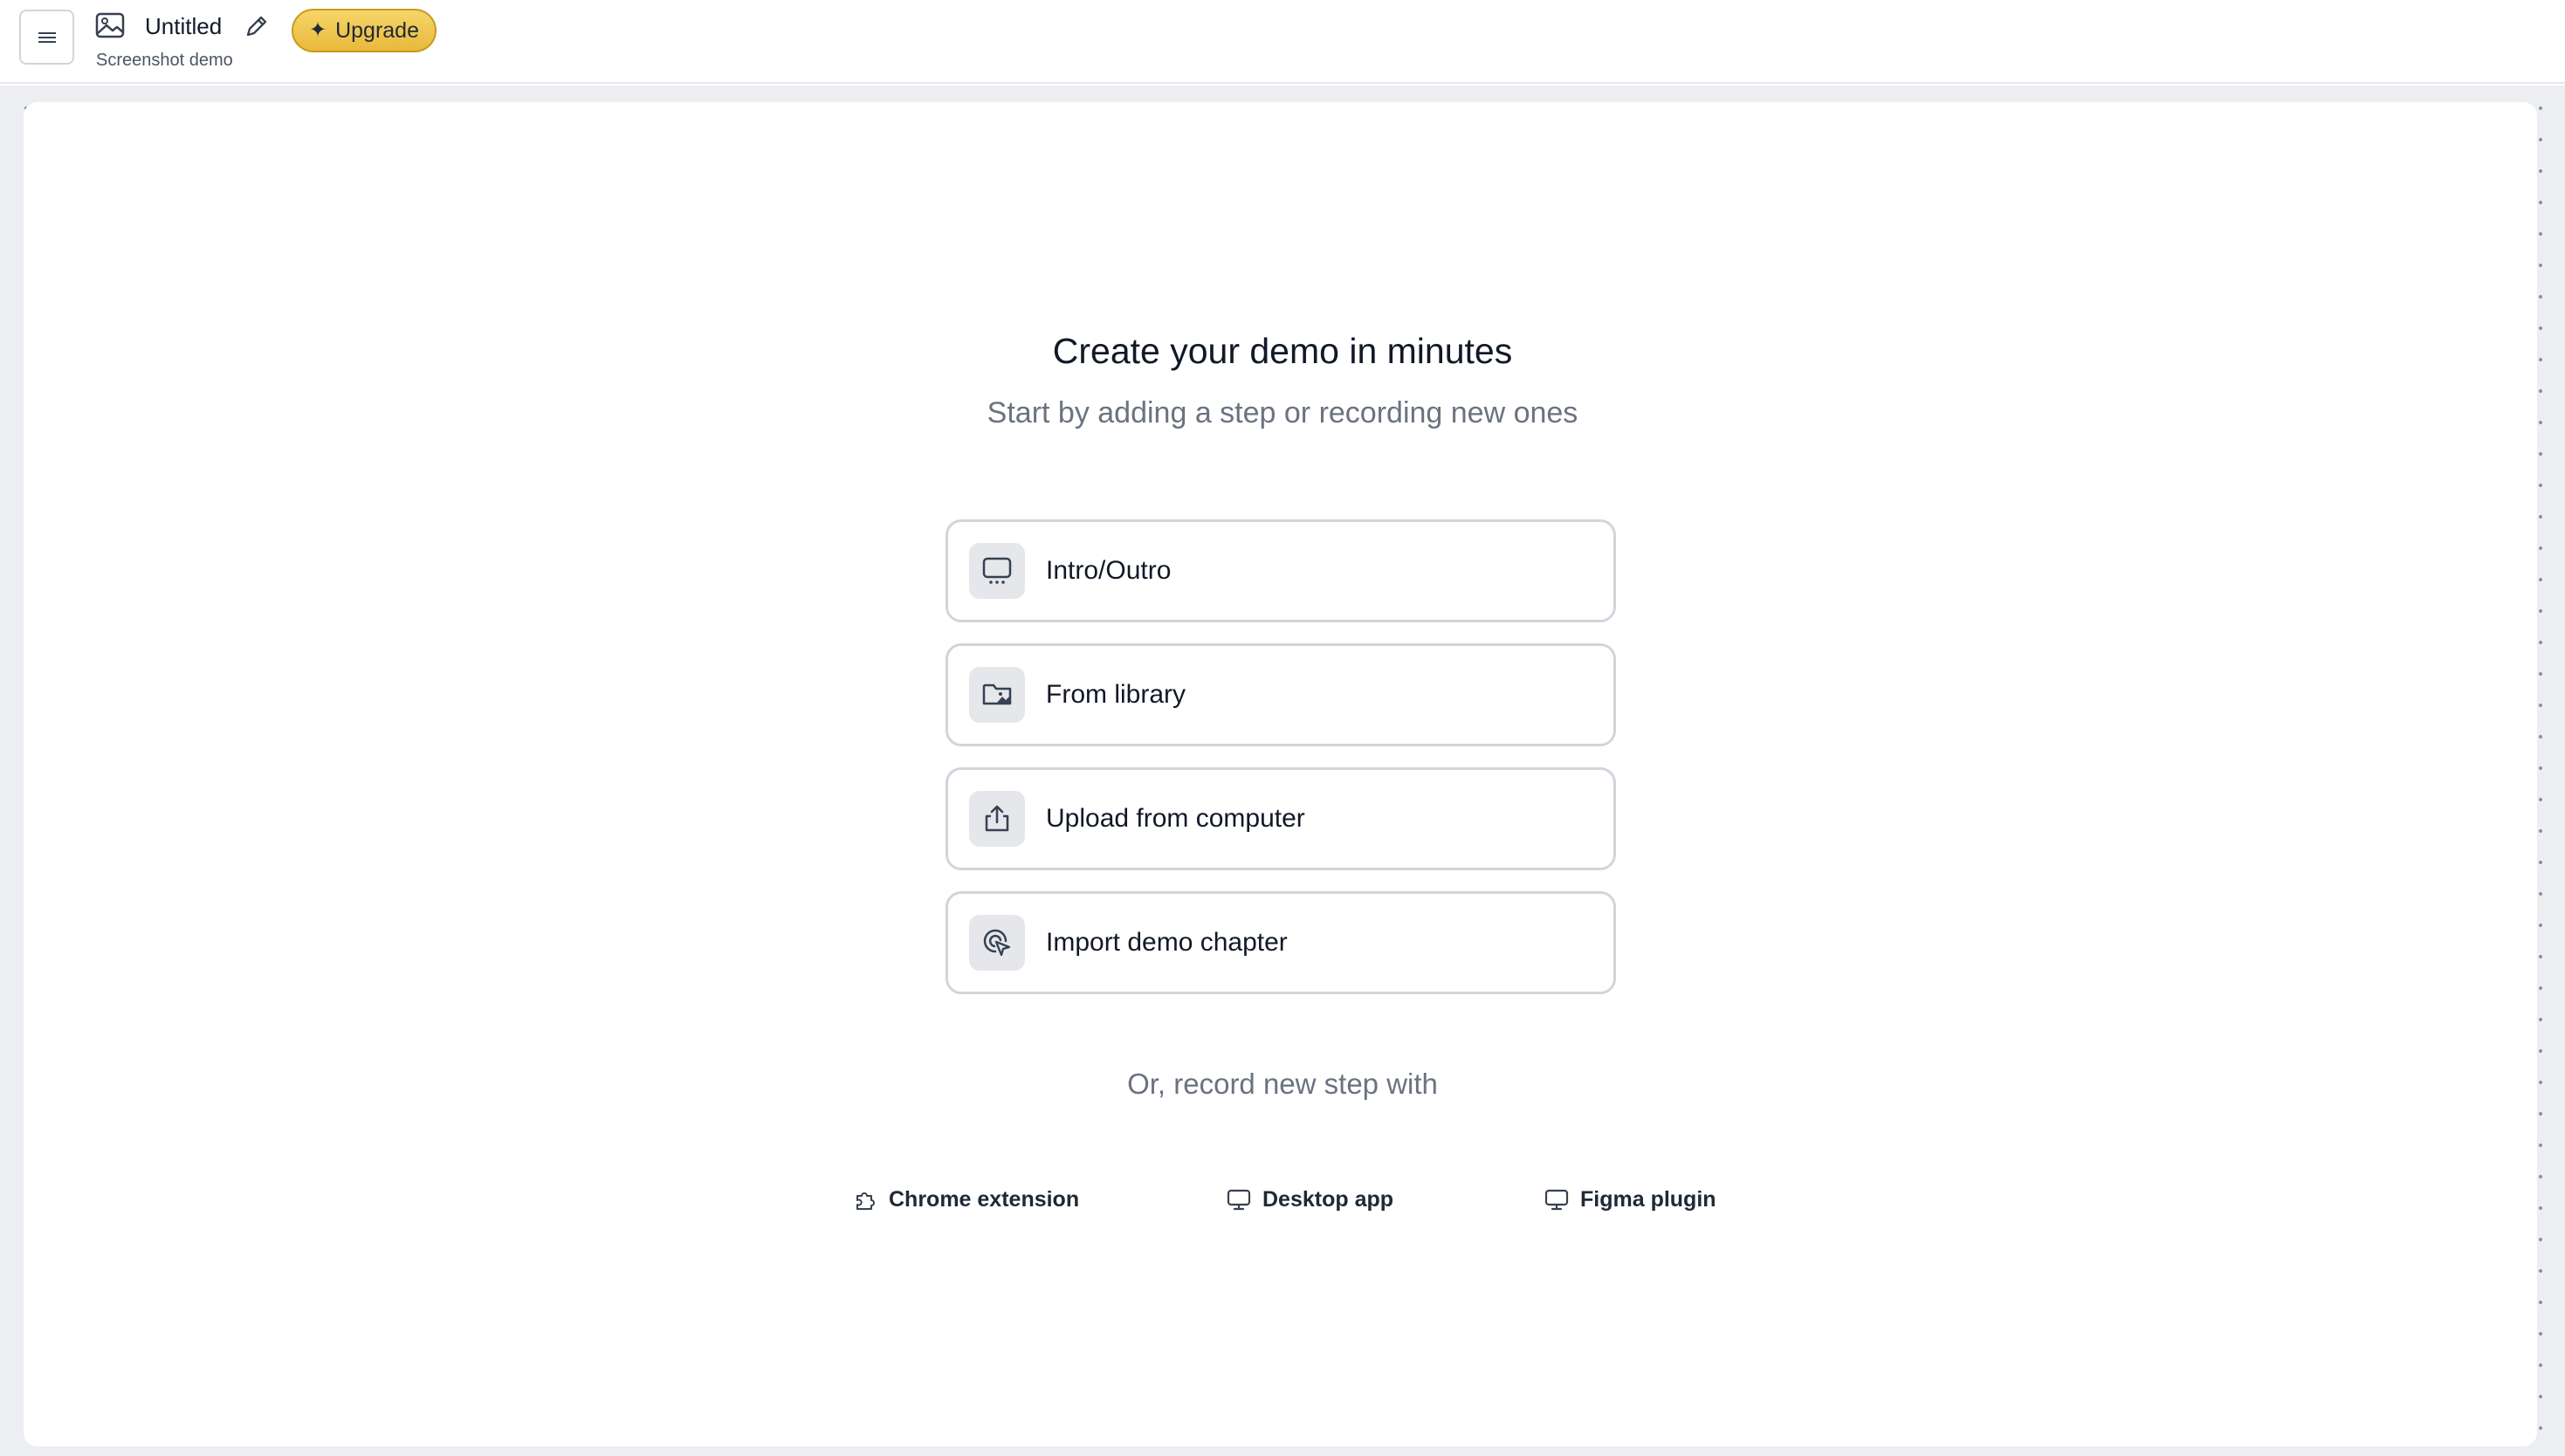 The image size is (2565, 1456). I want to click on pencil-icon, so click(257, 26).